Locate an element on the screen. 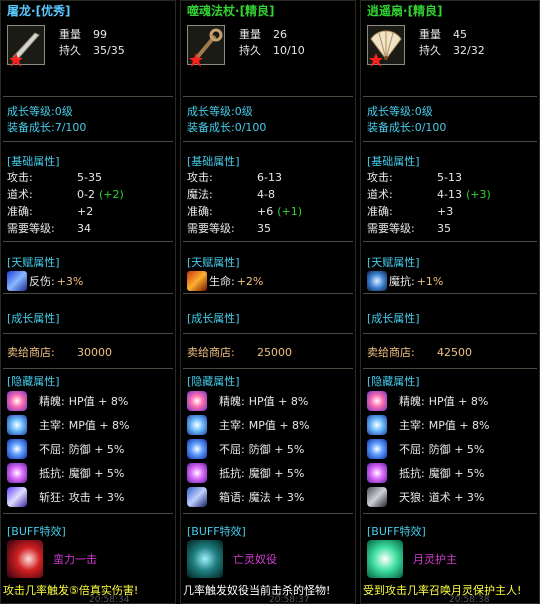 The width and height of the screenshot is (540, 604). talent-section: [天赋属性] 反伤: +3% is located at coordinates (45, 273).